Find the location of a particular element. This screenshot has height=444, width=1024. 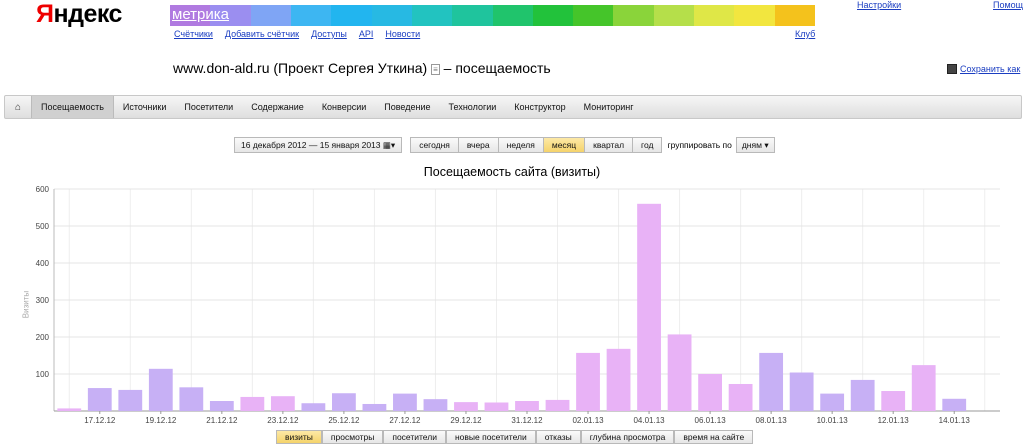

y-tick-label: 600 is located at coordinates (43, 189).